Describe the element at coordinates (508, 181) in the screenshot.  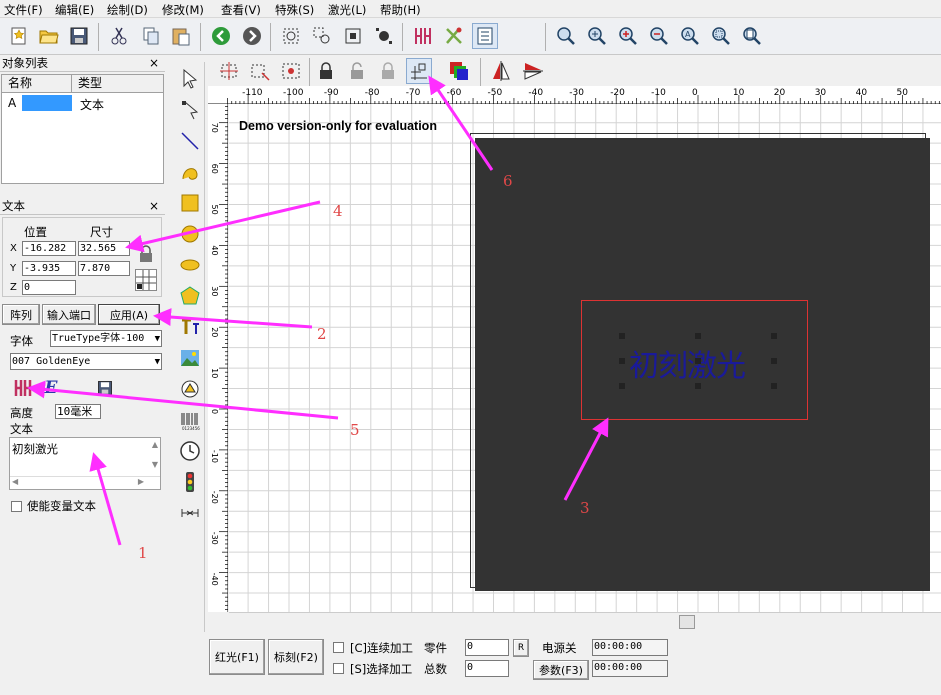
I see `annotation-6: 6` at that location.